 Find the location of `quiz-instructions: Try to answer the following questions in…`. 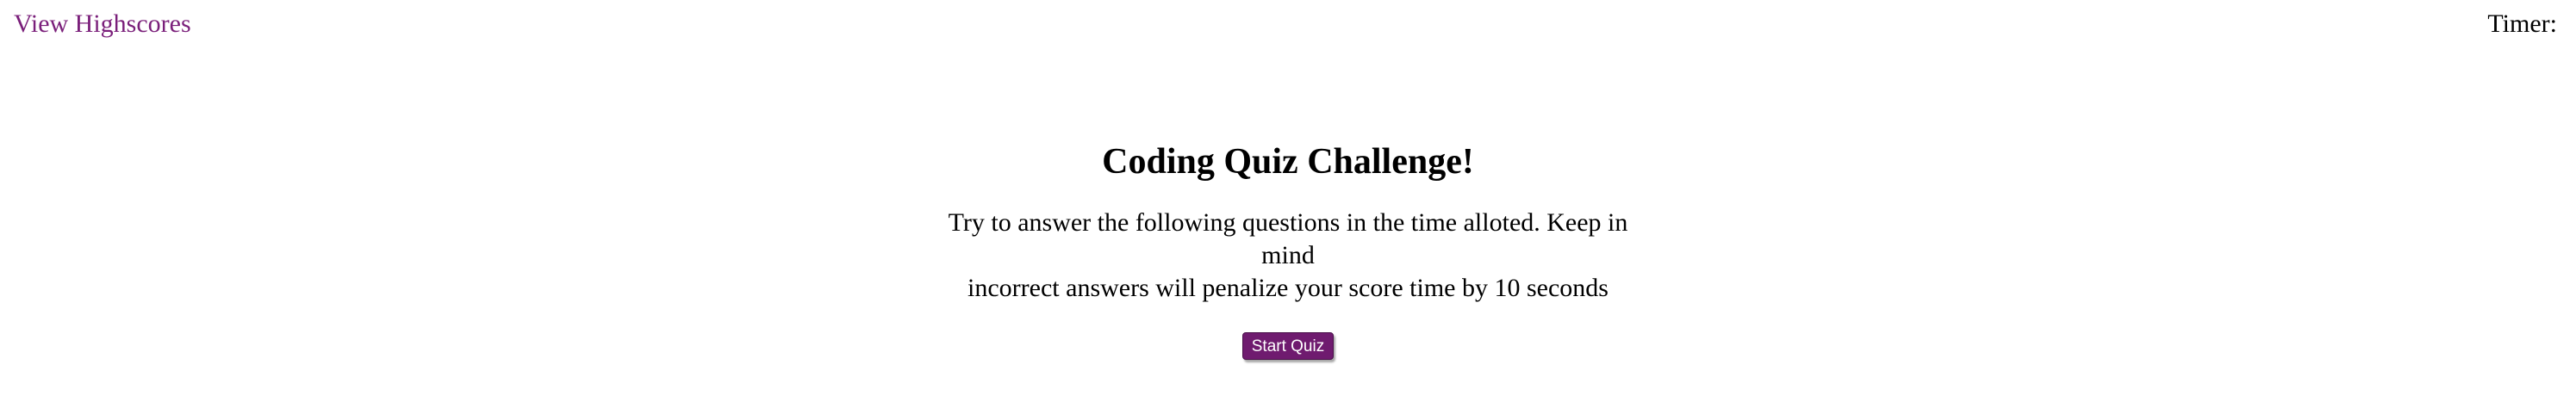

quiz-instructions: Try to answer the following questions in… is located at coordinates (1288, 256).